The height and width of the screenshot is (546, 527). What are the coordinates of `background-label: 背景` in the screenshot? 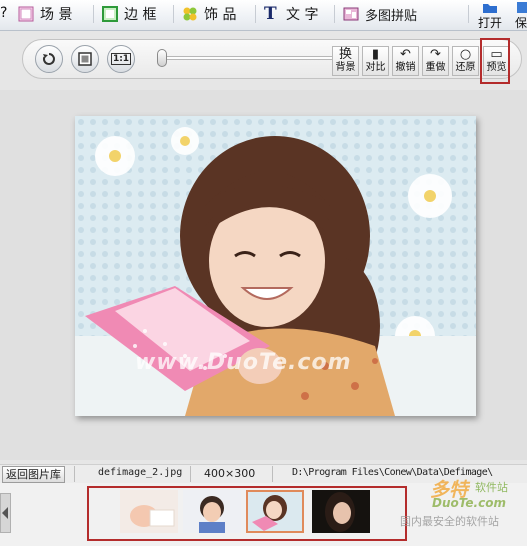 It's located at (345, 67).